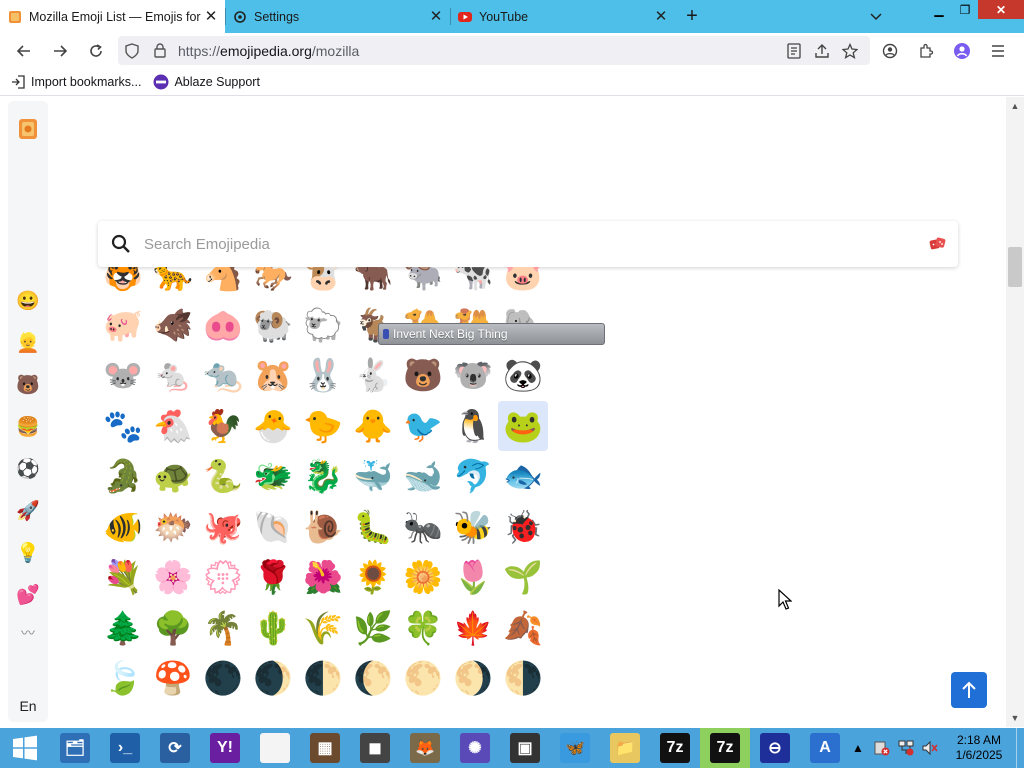 This screenshot has width=1024, height=768. What do you see at coordinates (75, 748) in the screenshot?
I see `file-manager-app: 🗂` at bounding box center [75, 748].